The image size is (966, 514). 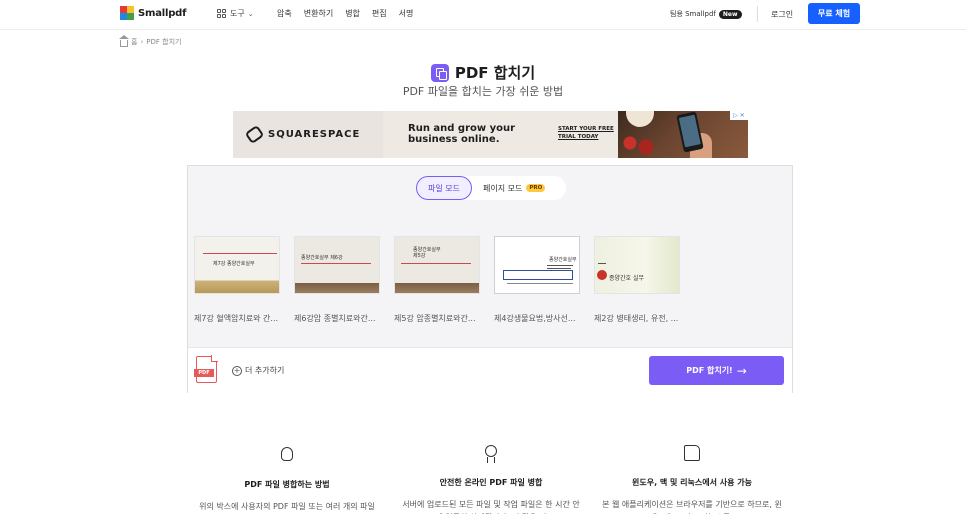 I want to click on file-thumbnail: 종양간호실무 제5강, so click(x=437, y=265).